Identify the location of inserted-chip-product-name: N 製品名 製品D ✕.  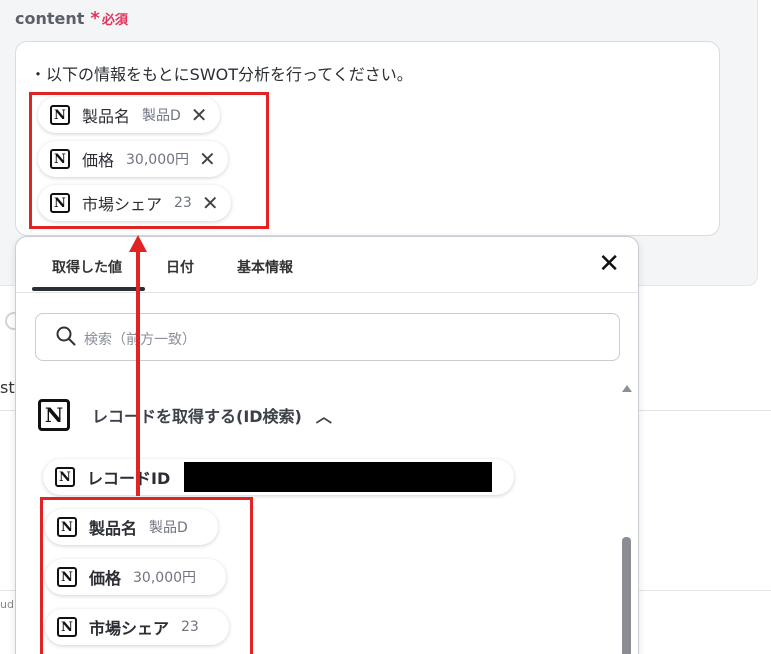
(129, 115).